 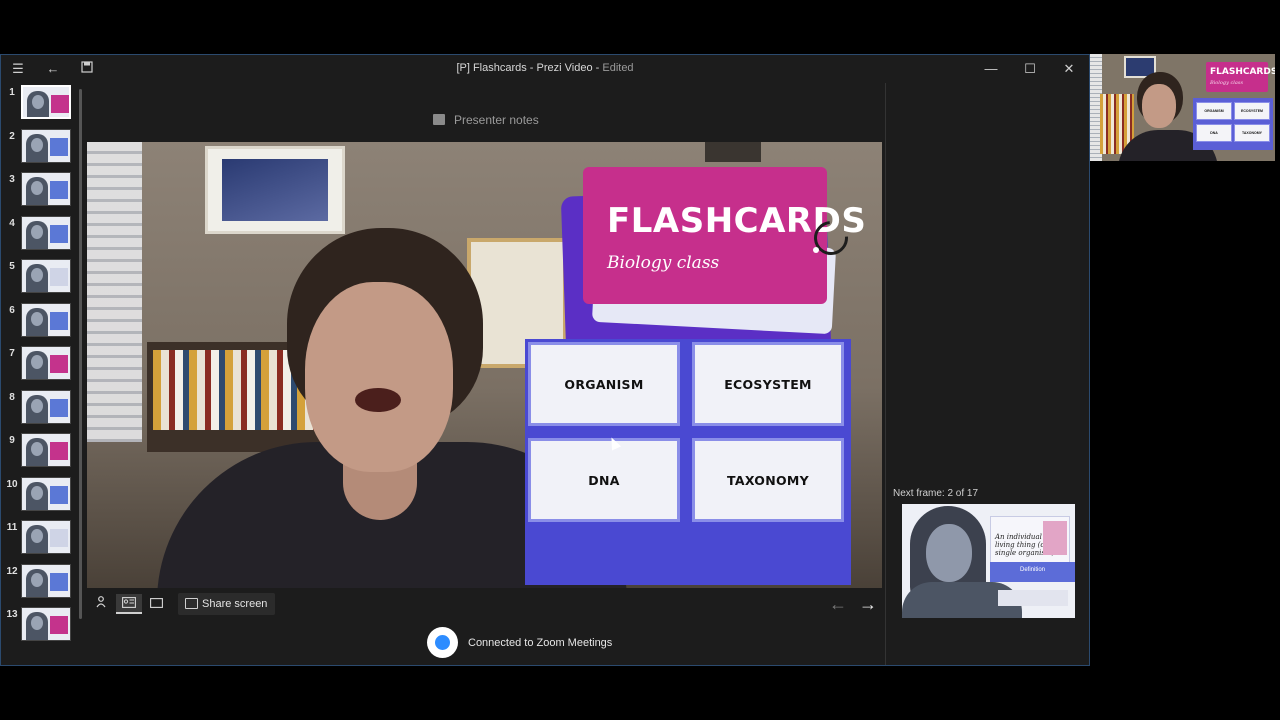 What do you see at coordinates (87, 69) in the screenshot?
I see `save-icon` at bounding box center [87, 69].